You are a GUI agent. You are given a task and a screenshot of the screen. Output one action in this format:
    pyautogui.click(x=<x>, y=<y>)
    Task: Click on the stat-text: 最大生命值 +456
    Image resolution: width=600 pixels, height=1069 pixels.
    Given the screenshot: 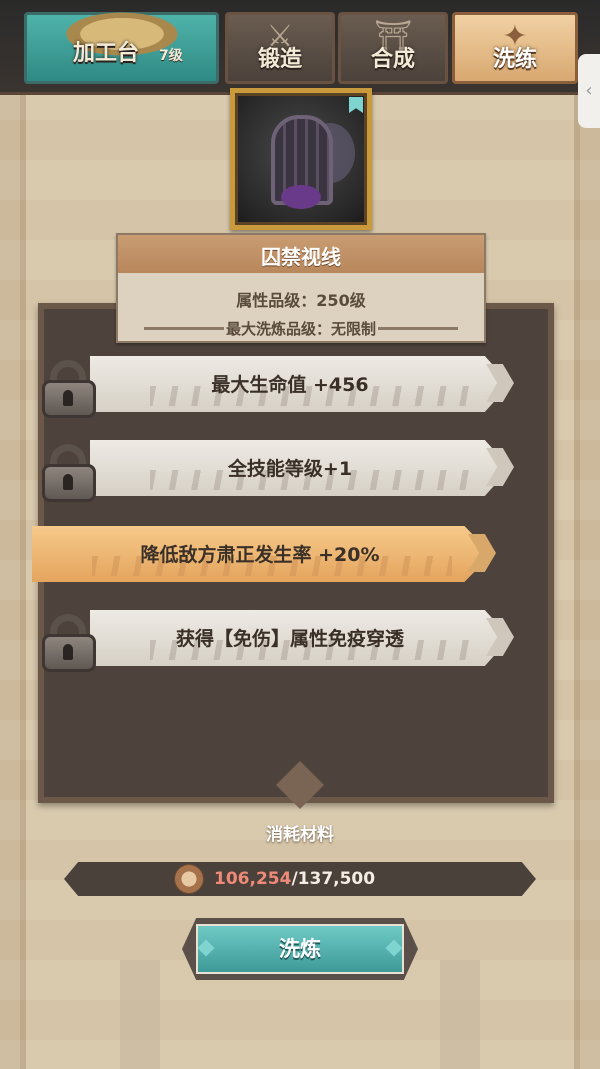 What is the action you would take?
    pyautogui.click(x=290, y=385)
    